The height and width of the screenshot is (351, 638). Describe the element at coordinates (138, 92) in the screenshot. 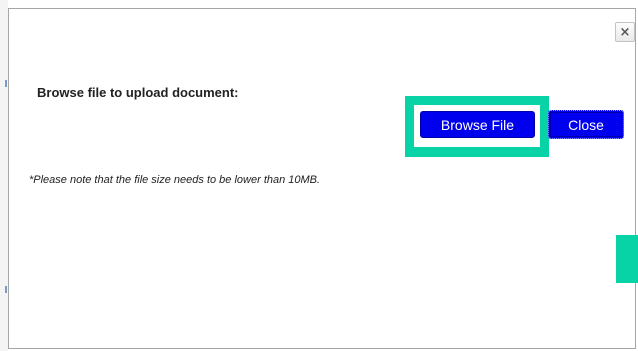

I see `upload-prompt-label: Browse file to upload document:` at that location.